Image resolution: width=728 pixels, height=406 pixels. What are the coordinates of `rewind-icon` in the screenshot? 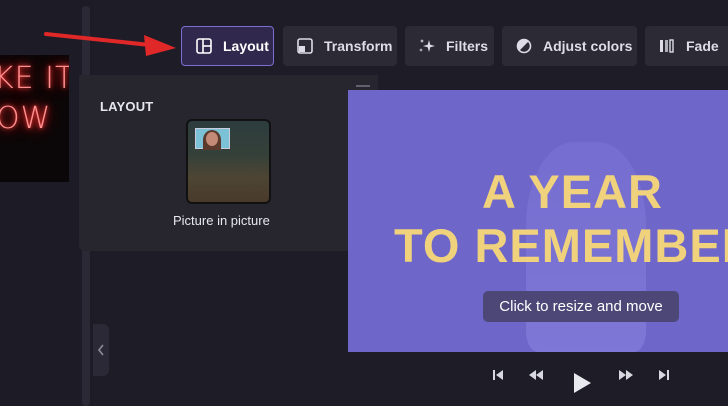 It's located at (536, 375).